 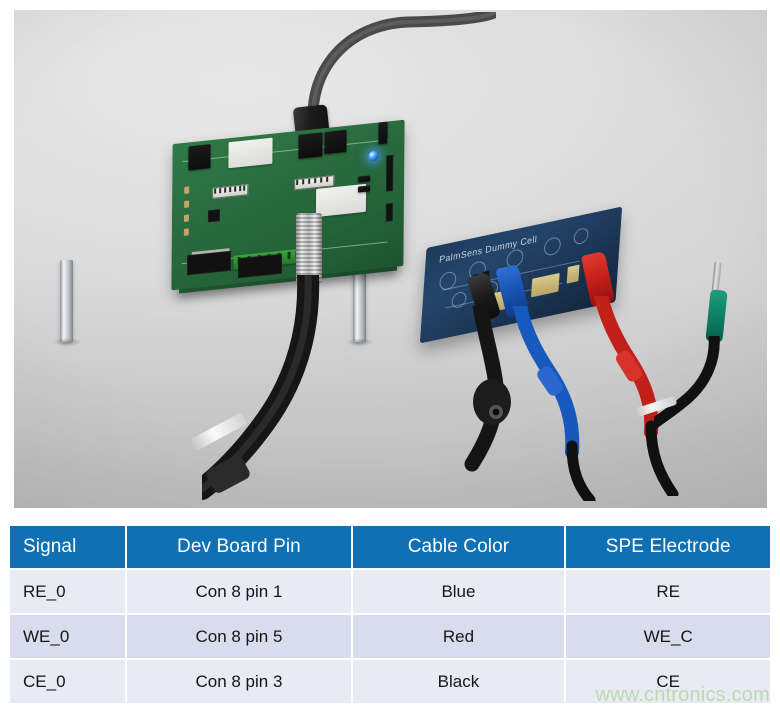 What do you see at coordinates (68, 681) in the screenshot?
I see `cell-signal: CE_0` at bounding box center [68, 681].